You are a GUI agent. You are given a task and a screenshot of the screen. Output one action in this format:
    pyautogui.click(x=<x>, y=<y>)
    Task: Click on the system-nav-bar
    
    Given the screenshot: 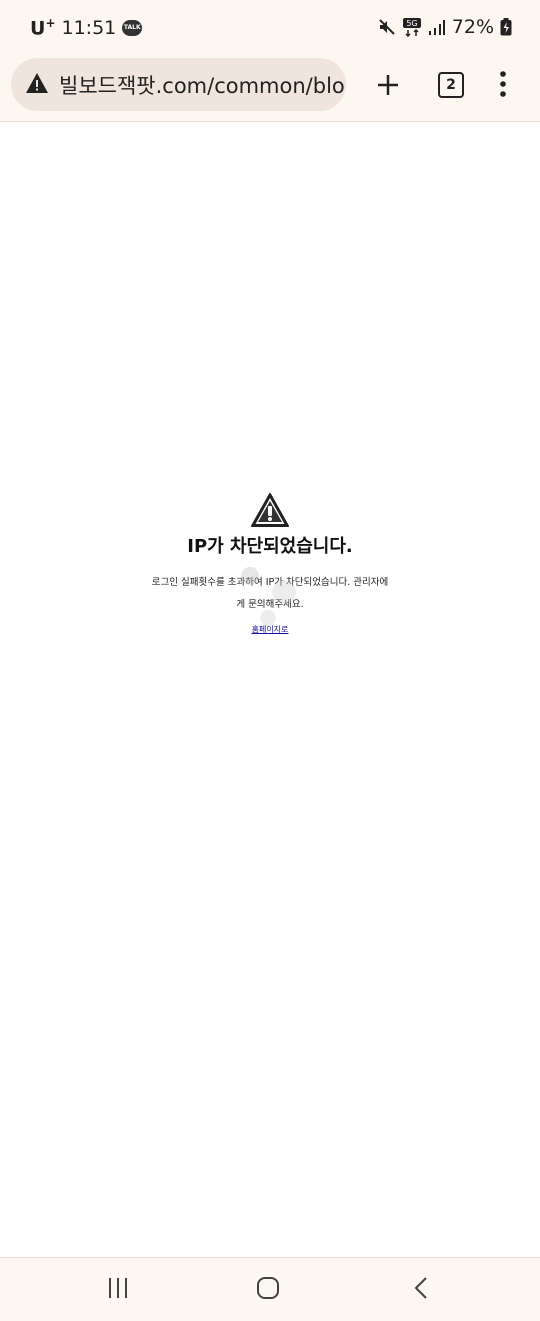 What is the action you would take?
    pyautogui.click(x=270, y=1289)
    